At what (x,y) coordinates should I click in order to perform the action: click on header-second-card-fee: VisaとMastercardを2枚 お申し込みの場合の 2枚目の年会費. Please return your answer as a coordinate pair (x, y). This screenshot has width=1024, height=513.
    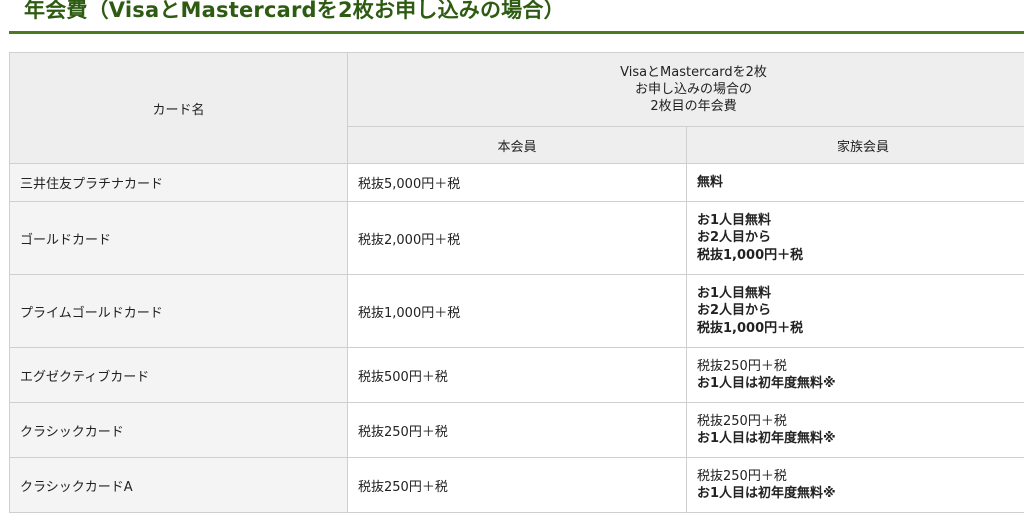
    Looking at the image, I should click on (685, 89).